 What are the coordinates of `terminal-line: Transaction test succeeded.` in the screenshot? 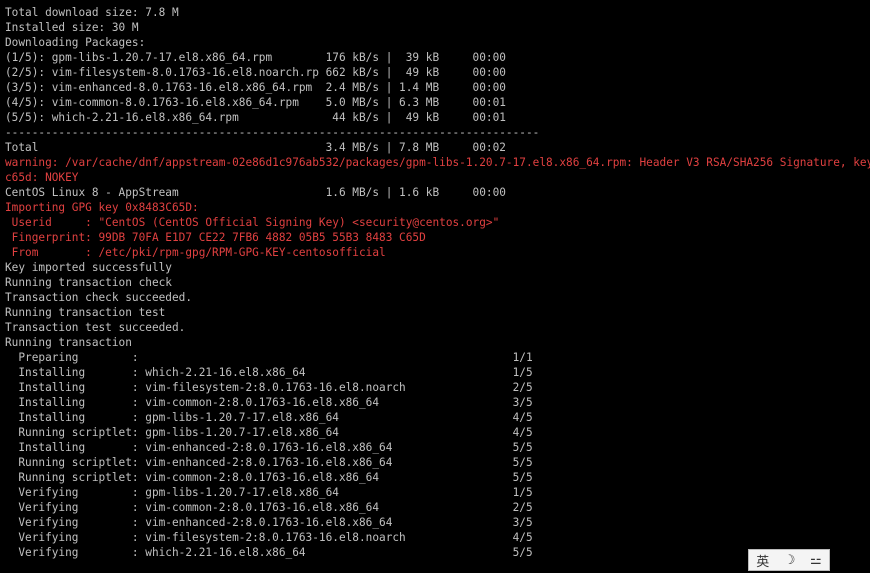 It's located at (95, 327).